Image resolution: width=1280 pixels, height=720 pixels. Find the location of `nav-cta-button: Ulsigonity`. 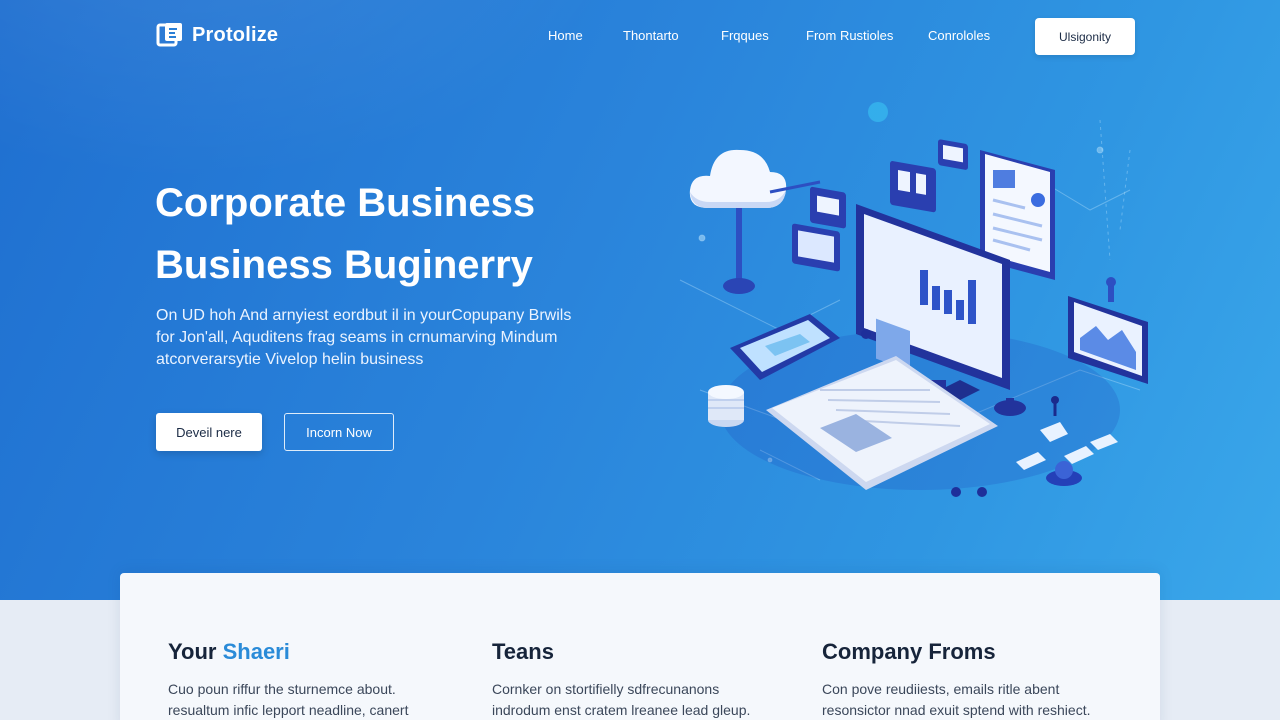

nav-cta-button: Ulsigonity is located at coordinates (1085, 36).